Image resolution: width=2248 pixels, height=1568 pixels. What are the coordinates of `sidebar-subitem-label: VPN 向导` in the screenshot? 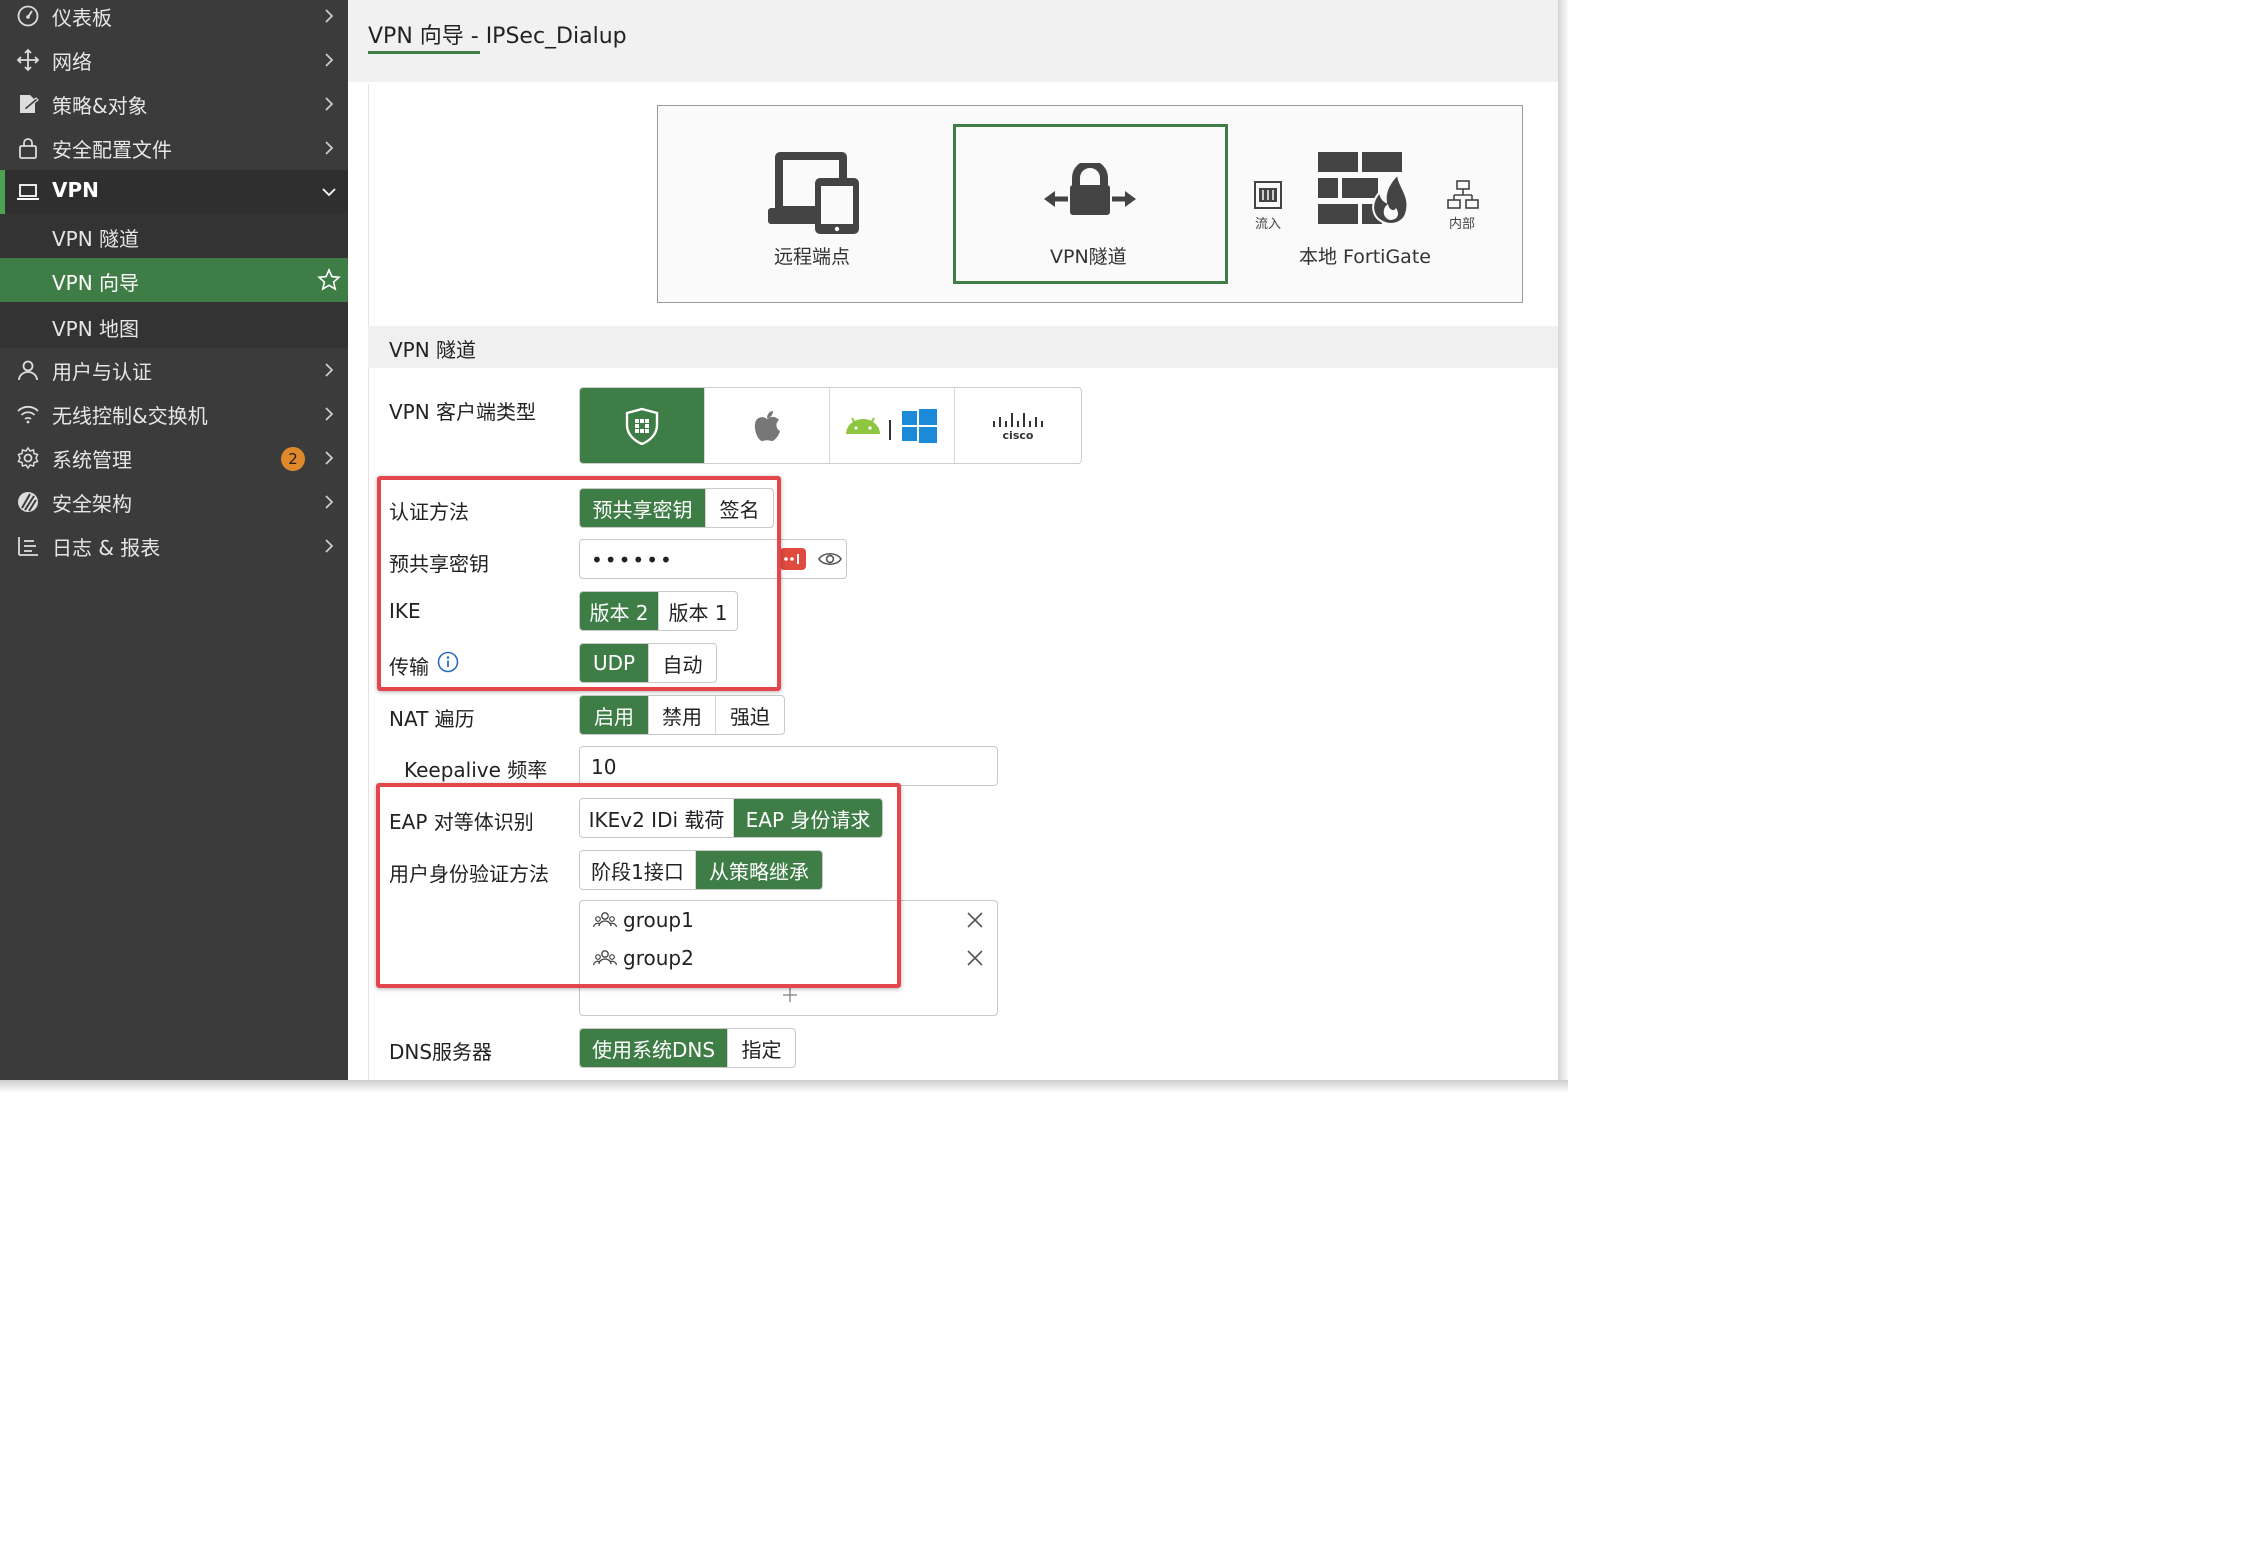 It's located at (96, 283).